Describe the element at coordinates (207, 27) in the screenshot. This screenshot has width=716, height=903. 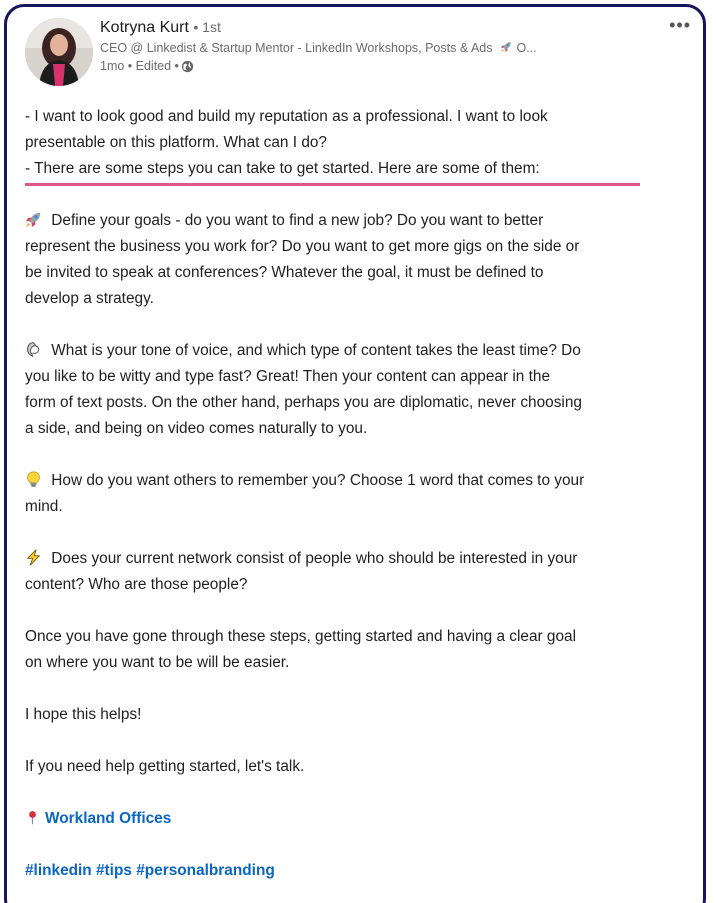
I see `connection-degree: • 1st` at that location.